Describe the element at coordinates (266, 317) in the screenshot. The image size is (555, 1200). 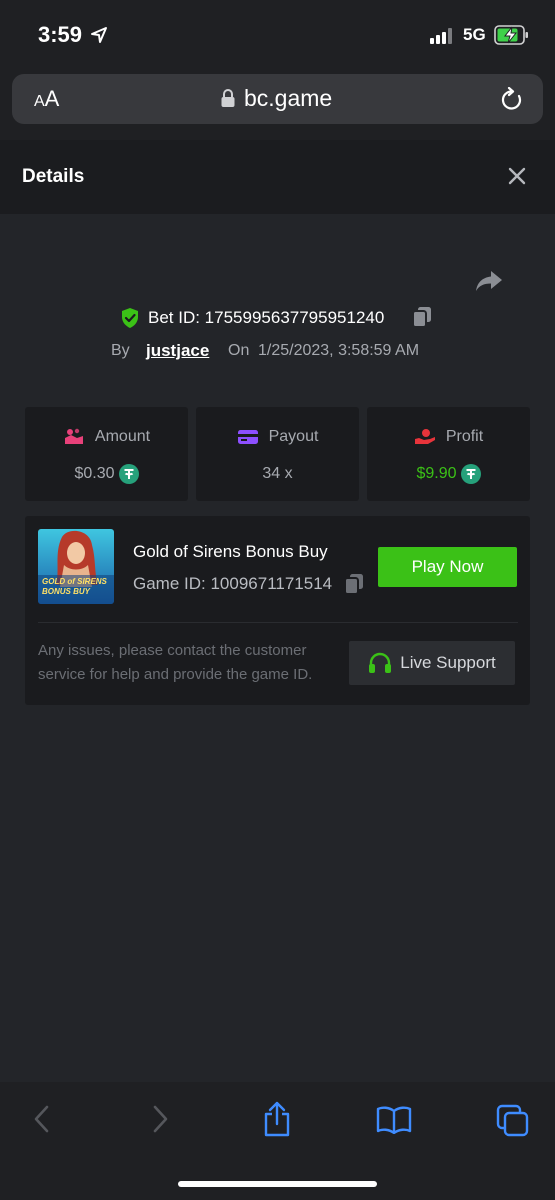
I see `bet-id: Bet ID: 1755995637795951240` at that location.